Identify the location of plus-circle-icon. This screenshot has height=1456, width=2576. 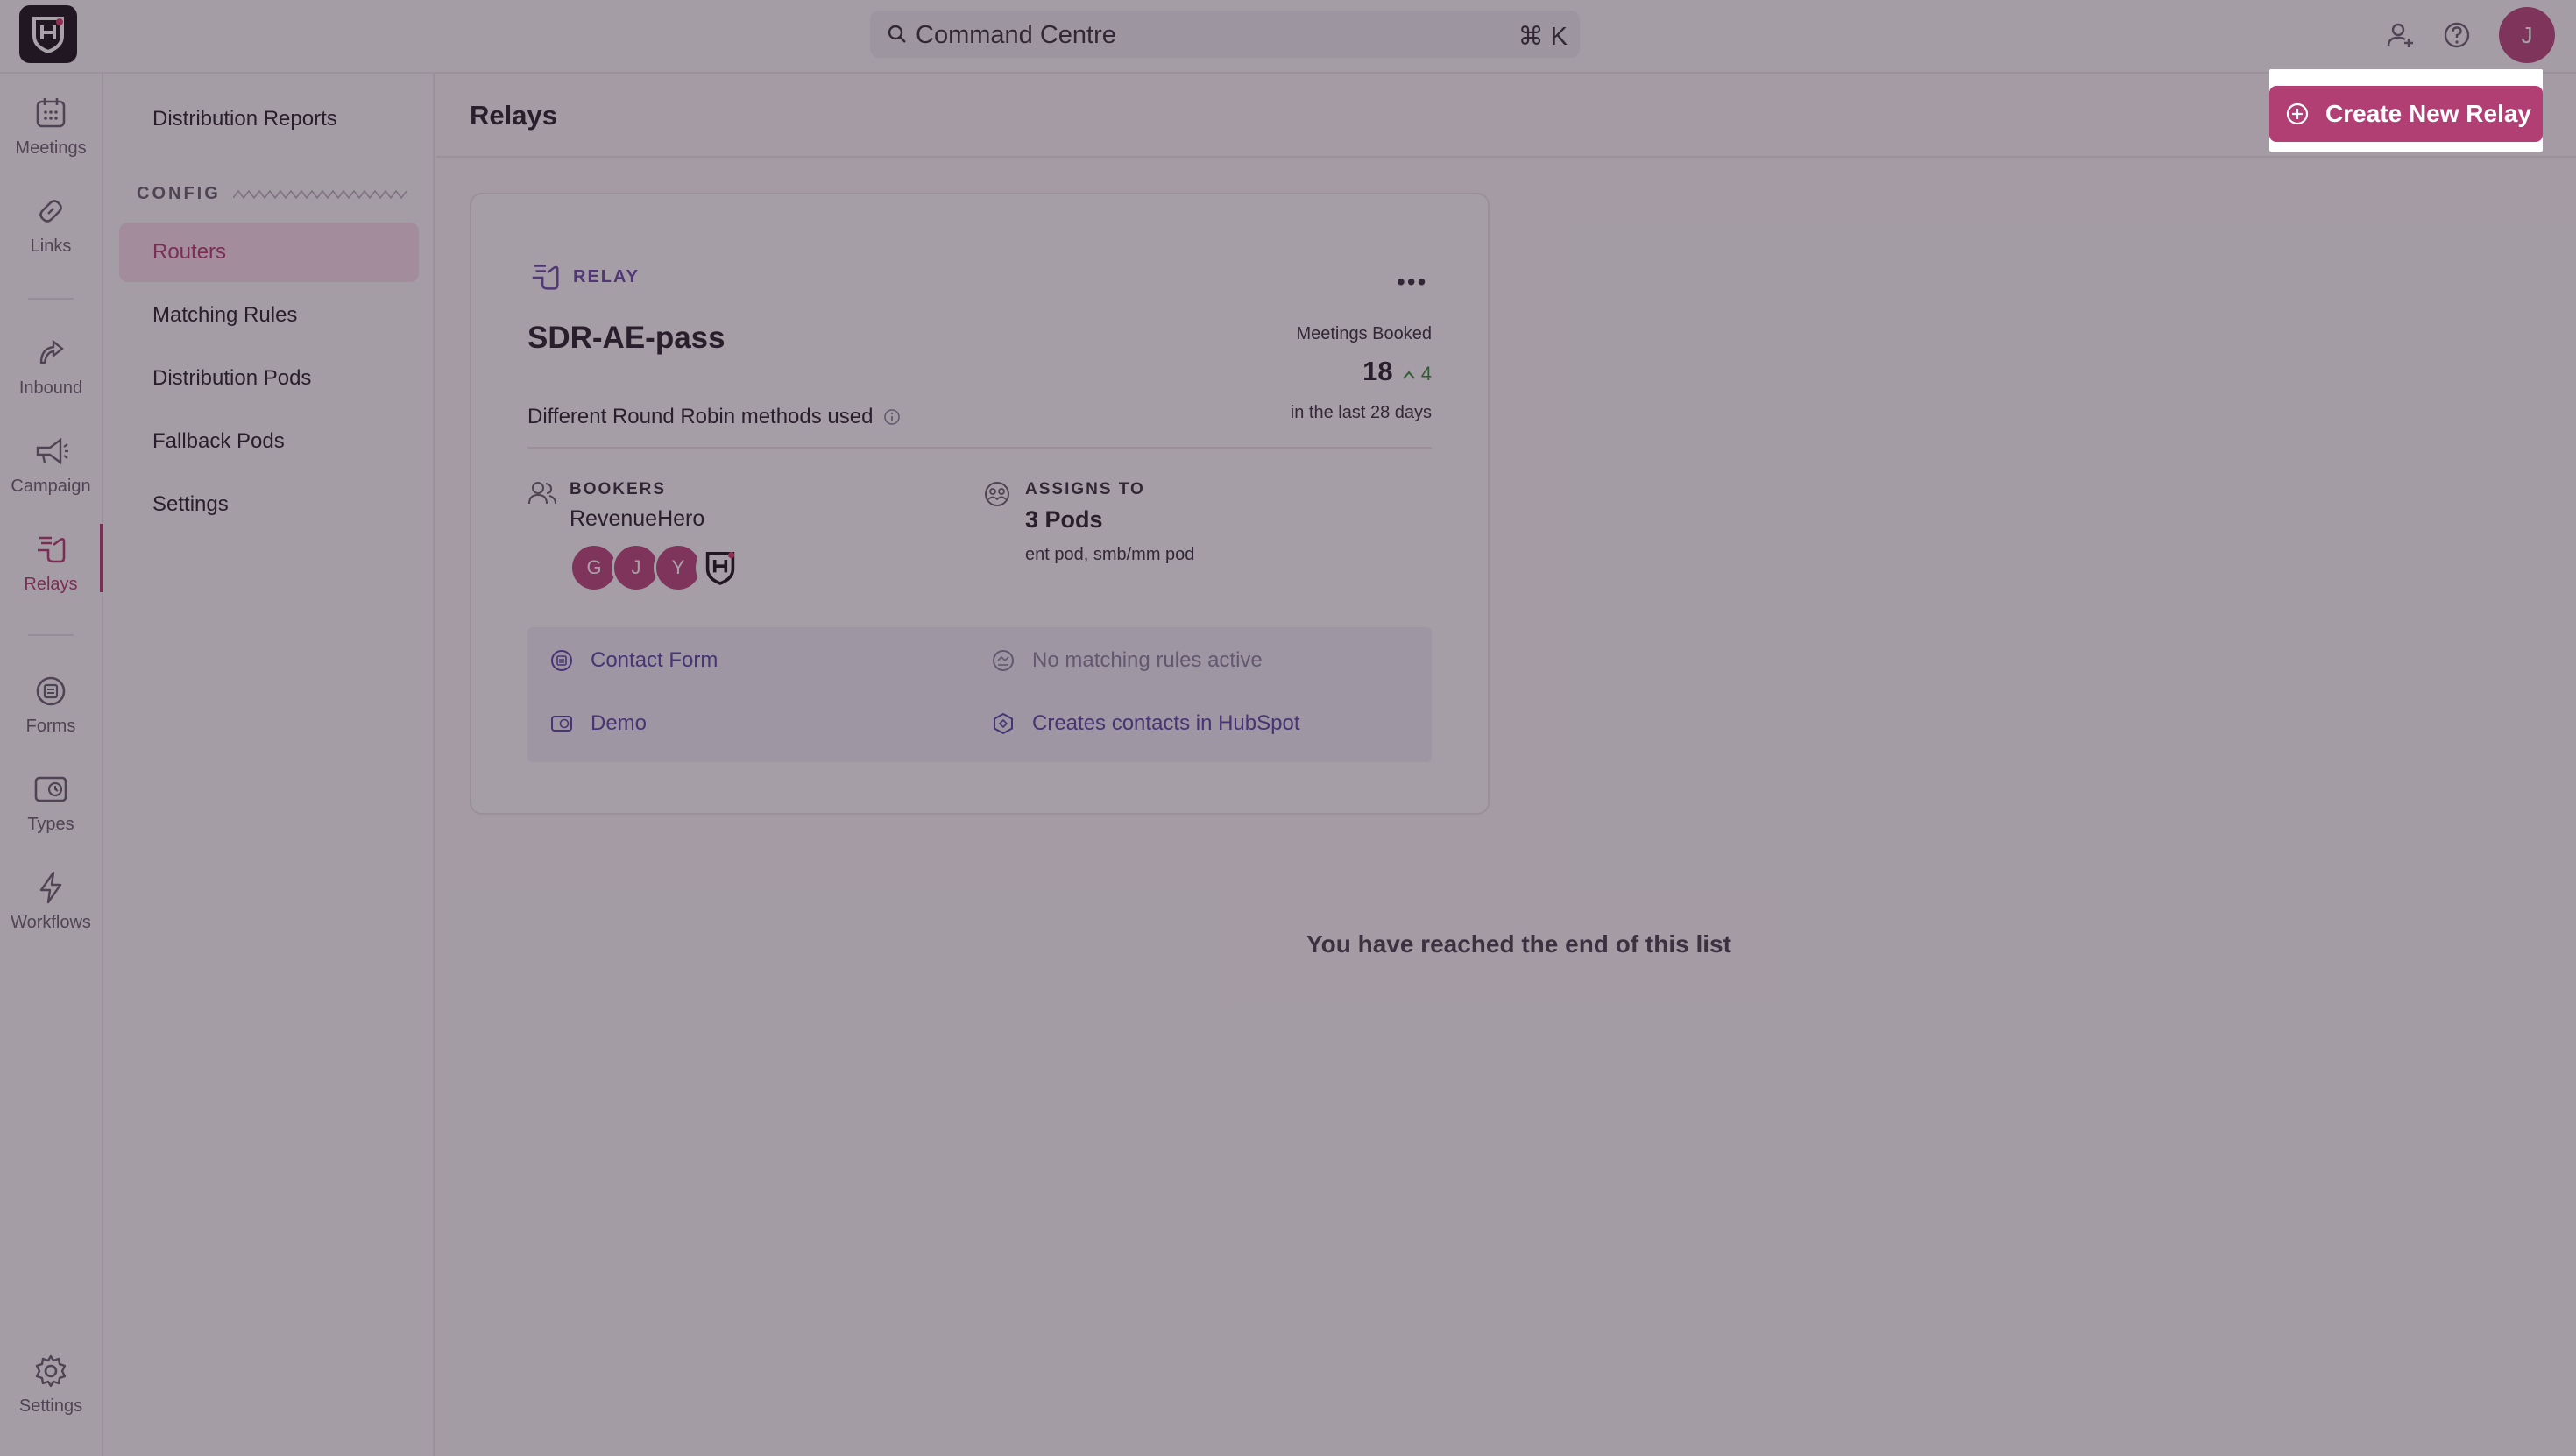
(2297, 114).